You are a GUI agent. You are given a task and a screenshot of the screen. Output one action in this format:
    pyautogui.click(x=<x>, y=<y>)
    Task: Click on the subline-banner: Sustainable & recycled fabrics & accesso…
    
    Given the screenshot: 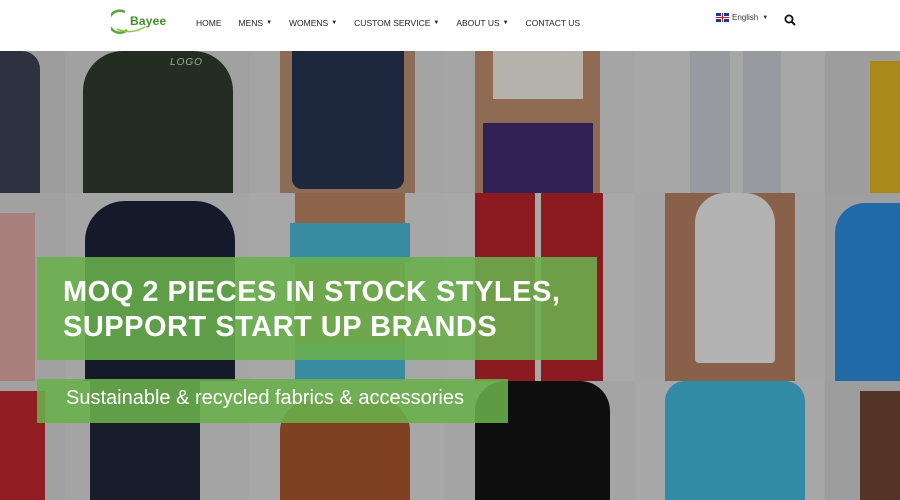 What is the action you would take?
    pyautogui.click(x=272, y=401)
    